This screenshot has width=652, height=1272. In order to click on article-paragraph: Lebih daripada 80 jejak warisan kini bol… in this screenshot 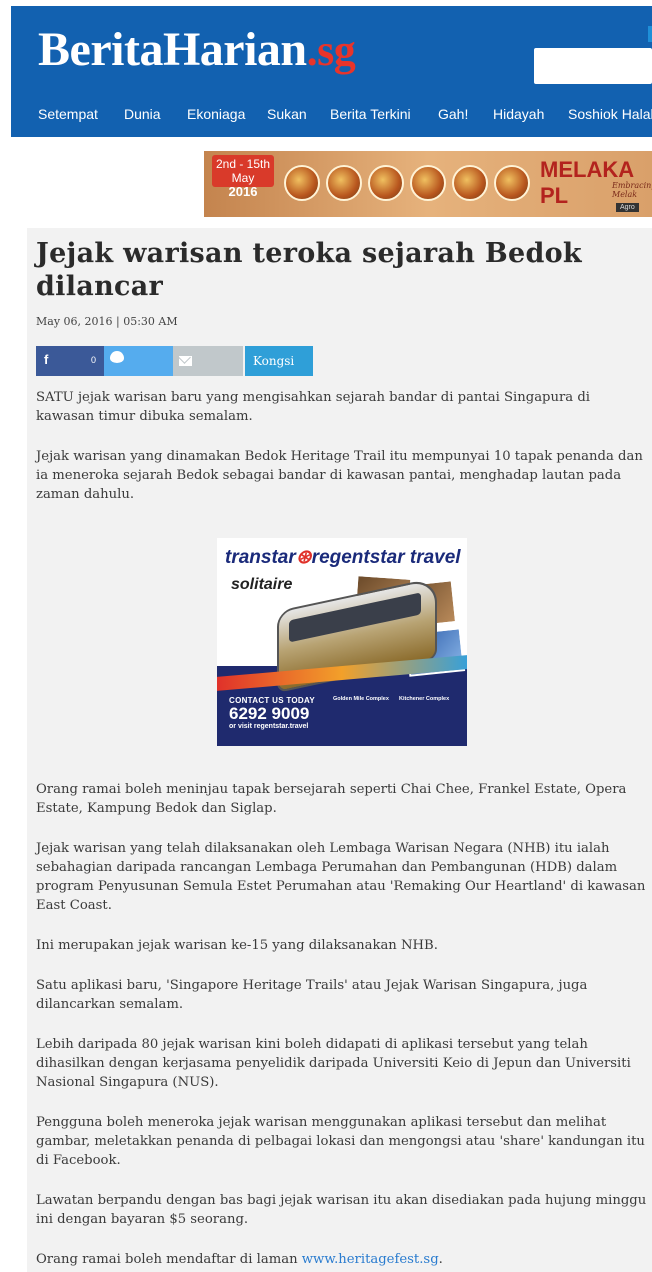, I will do `click(333, 1063)`.